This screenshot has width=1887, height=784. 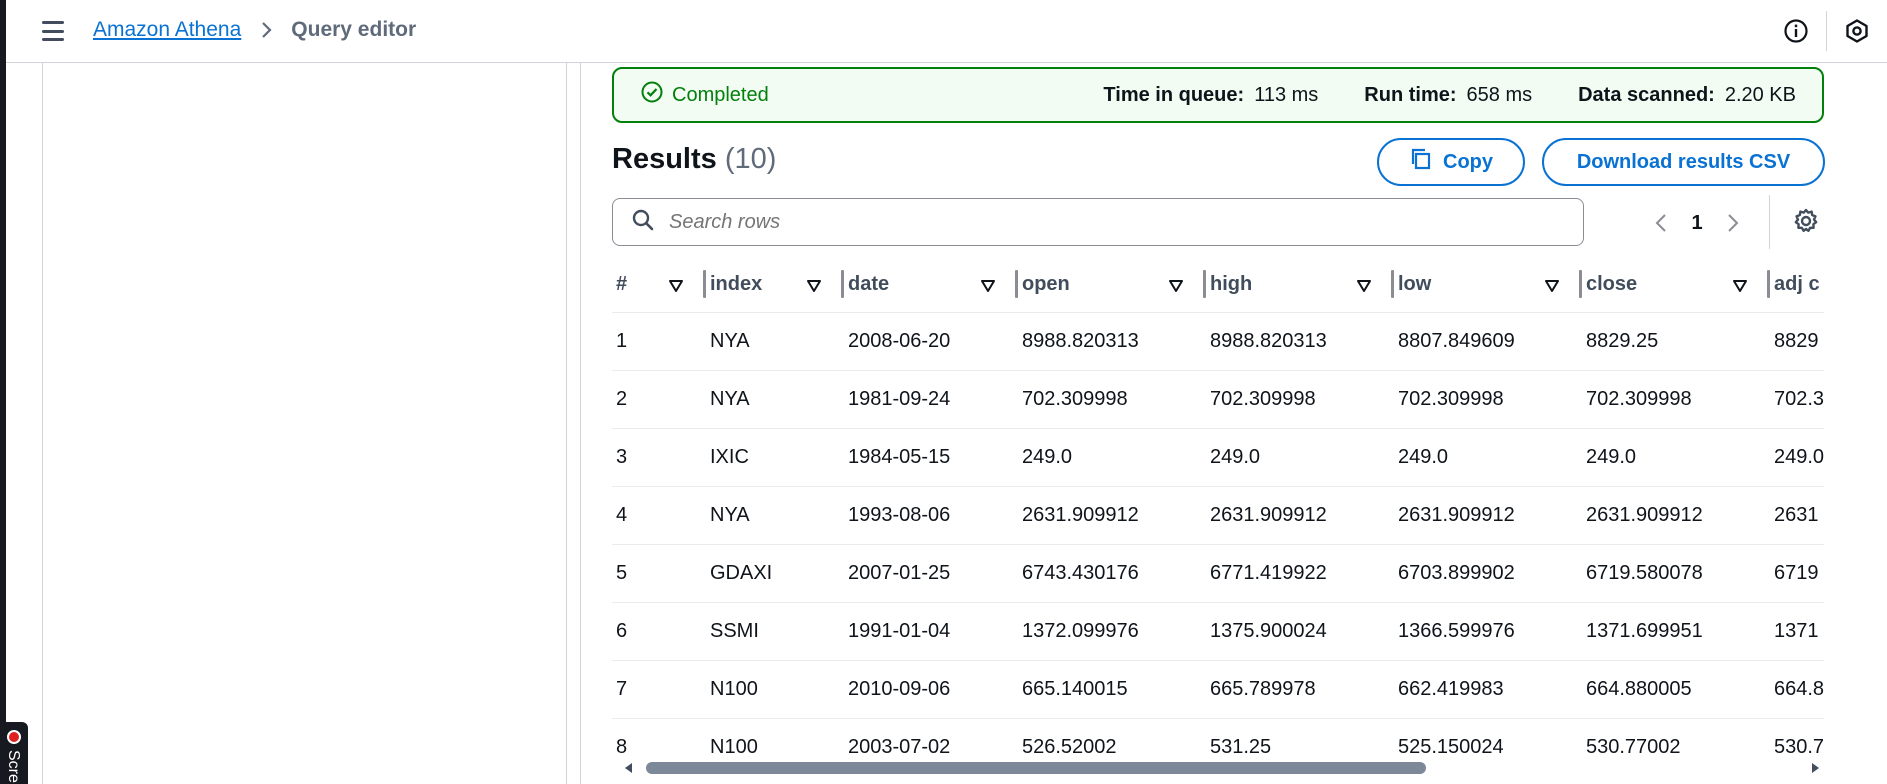 I want to click on column-header: date, so click(x=931, y=284).